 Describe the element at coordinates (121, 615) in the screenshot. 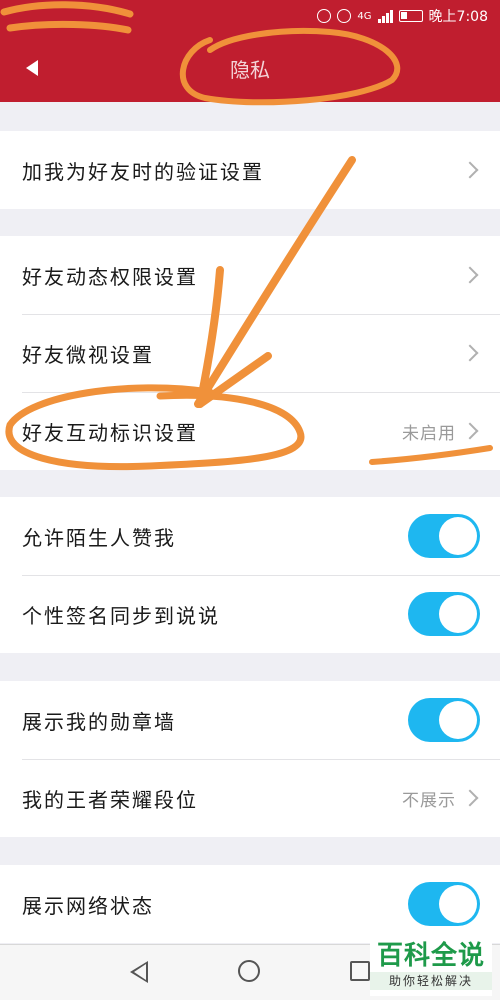

I see `row-label: 个性签名同步到说说` at that location.